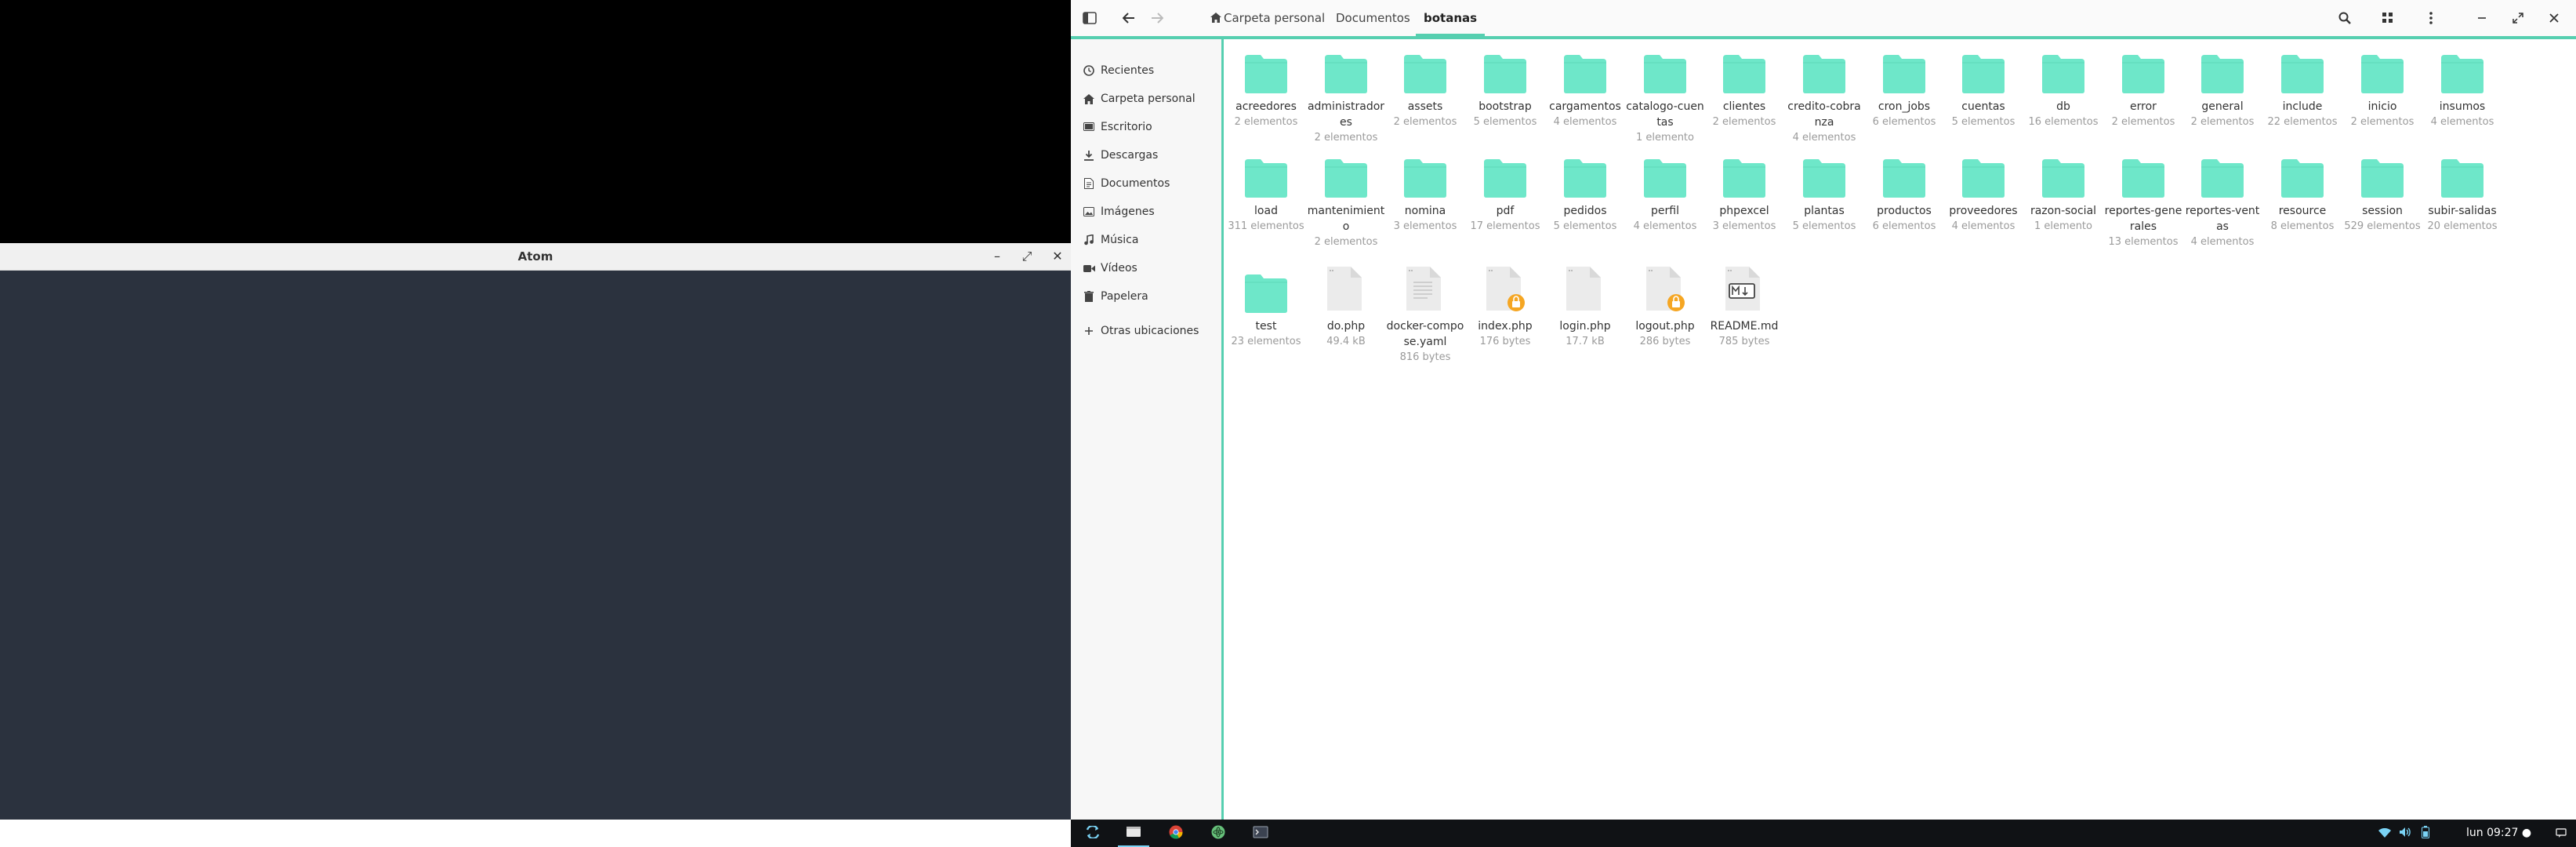 The width and height of the screenshot is (2576, 847). What do you see at coordinates (1146, 296) in the screenshot?
I see `sidebar-item-papelera: Papelera` at bounding box center [1146, 296].